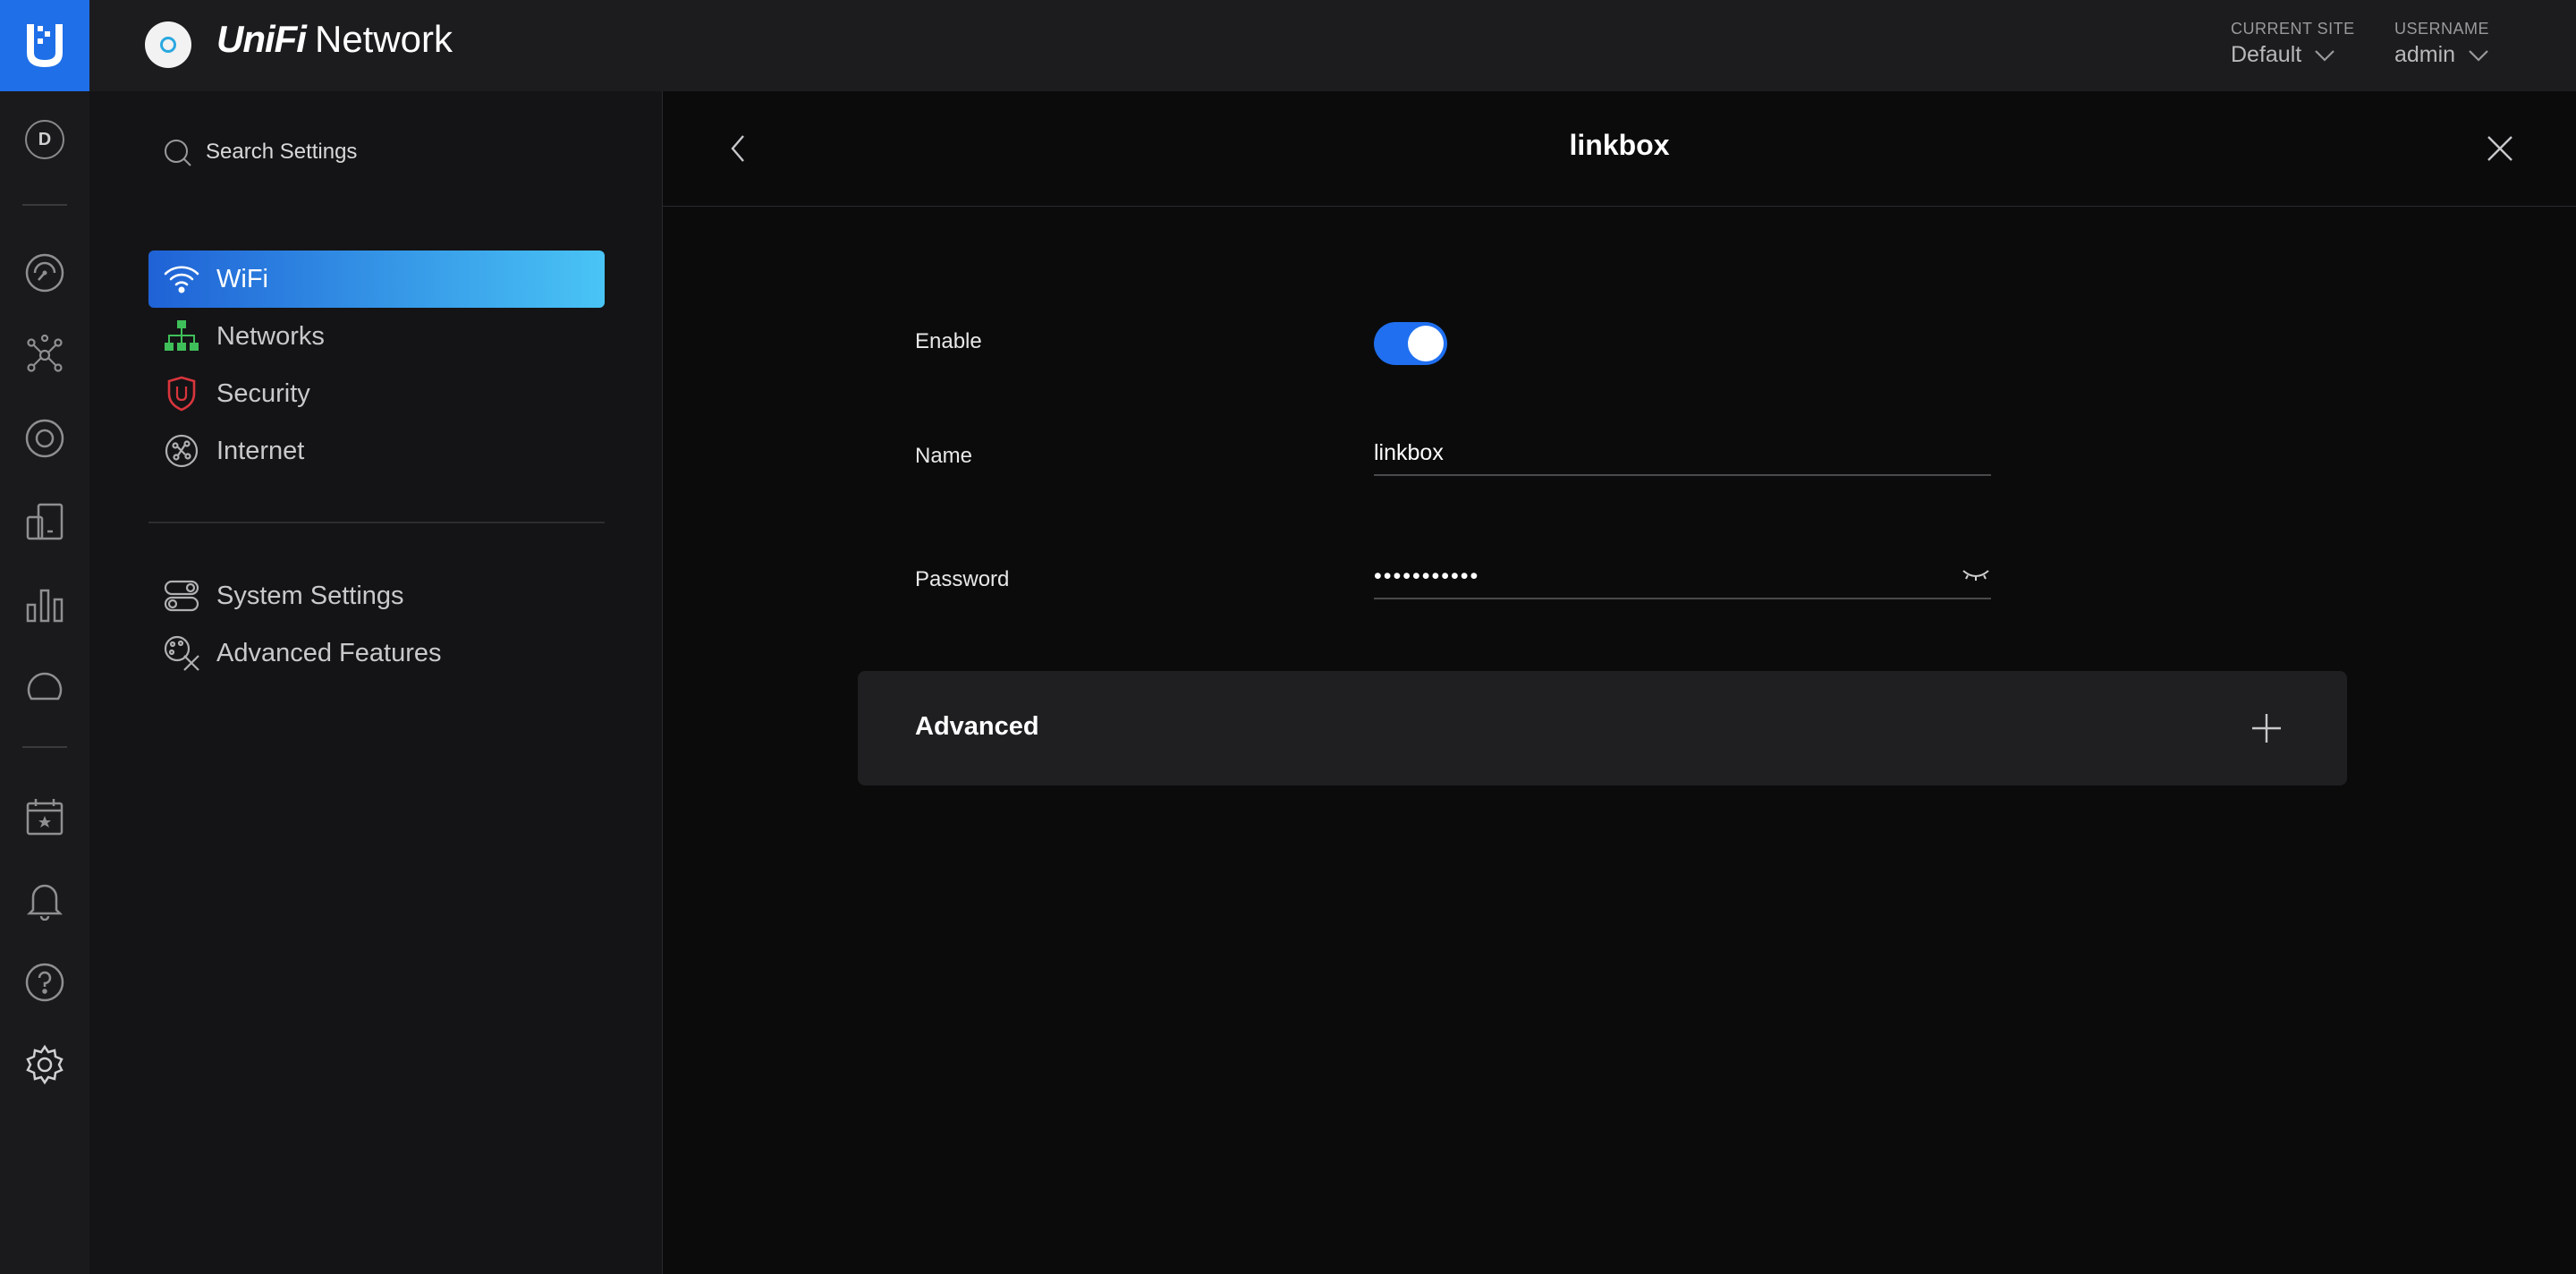 This screenshot has height=1274, width=2576. I want to click on ubiquiti-logo-icon, so click(45, 45).